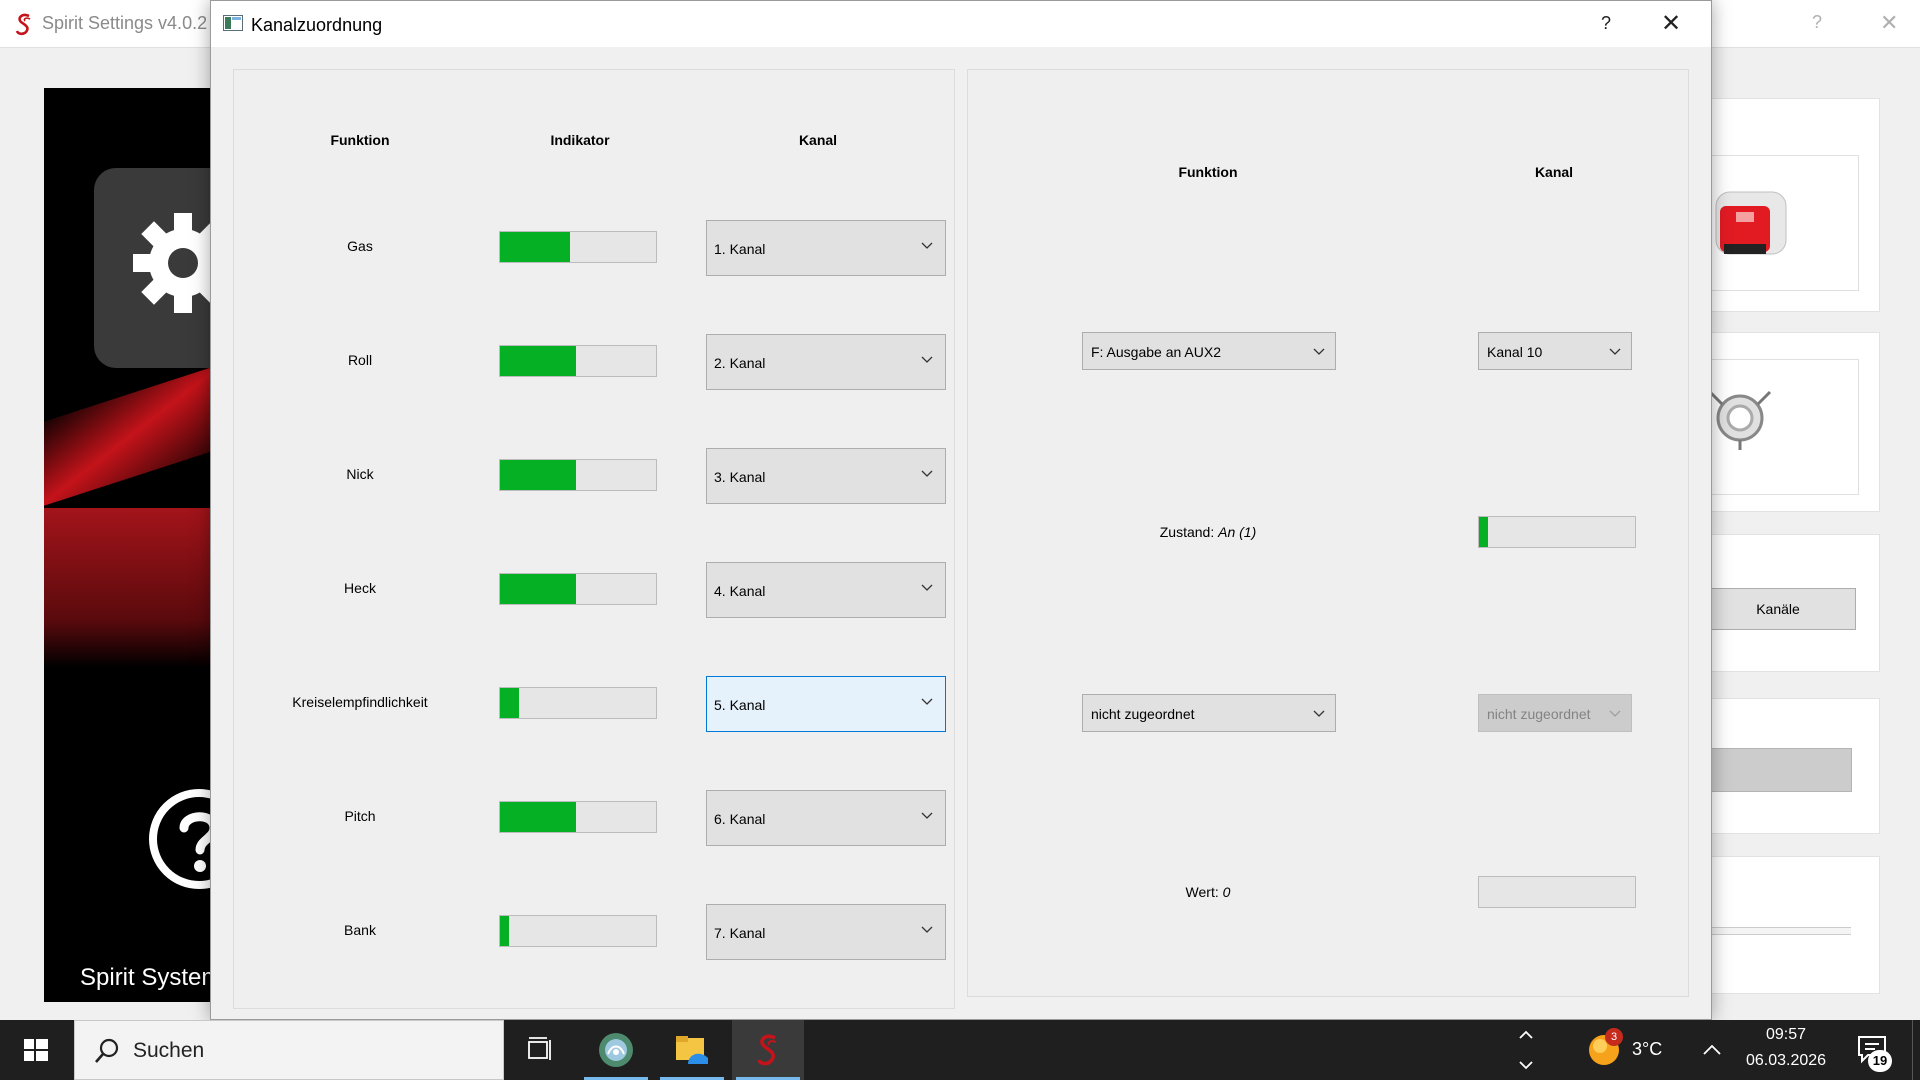 The height and width of the screenshot is (1080, 1920). Describe the element at coordinates (1751, 223) in the screenshot. I see `receiver-device-icon` at that location.